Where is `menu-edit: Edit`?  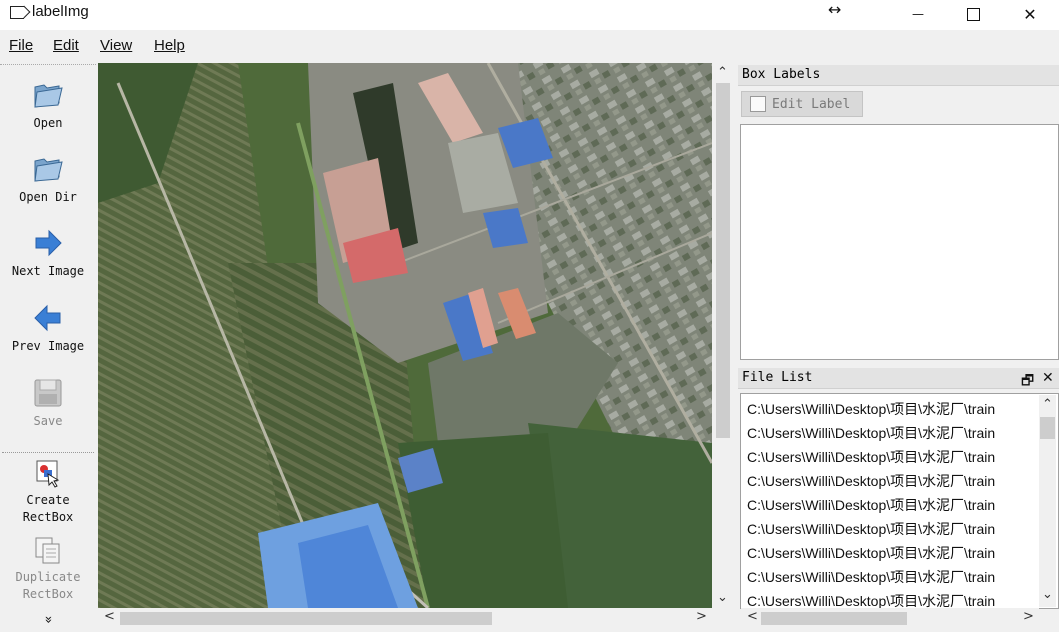
menu-edit: Edit is located at coordinates (66, 45).